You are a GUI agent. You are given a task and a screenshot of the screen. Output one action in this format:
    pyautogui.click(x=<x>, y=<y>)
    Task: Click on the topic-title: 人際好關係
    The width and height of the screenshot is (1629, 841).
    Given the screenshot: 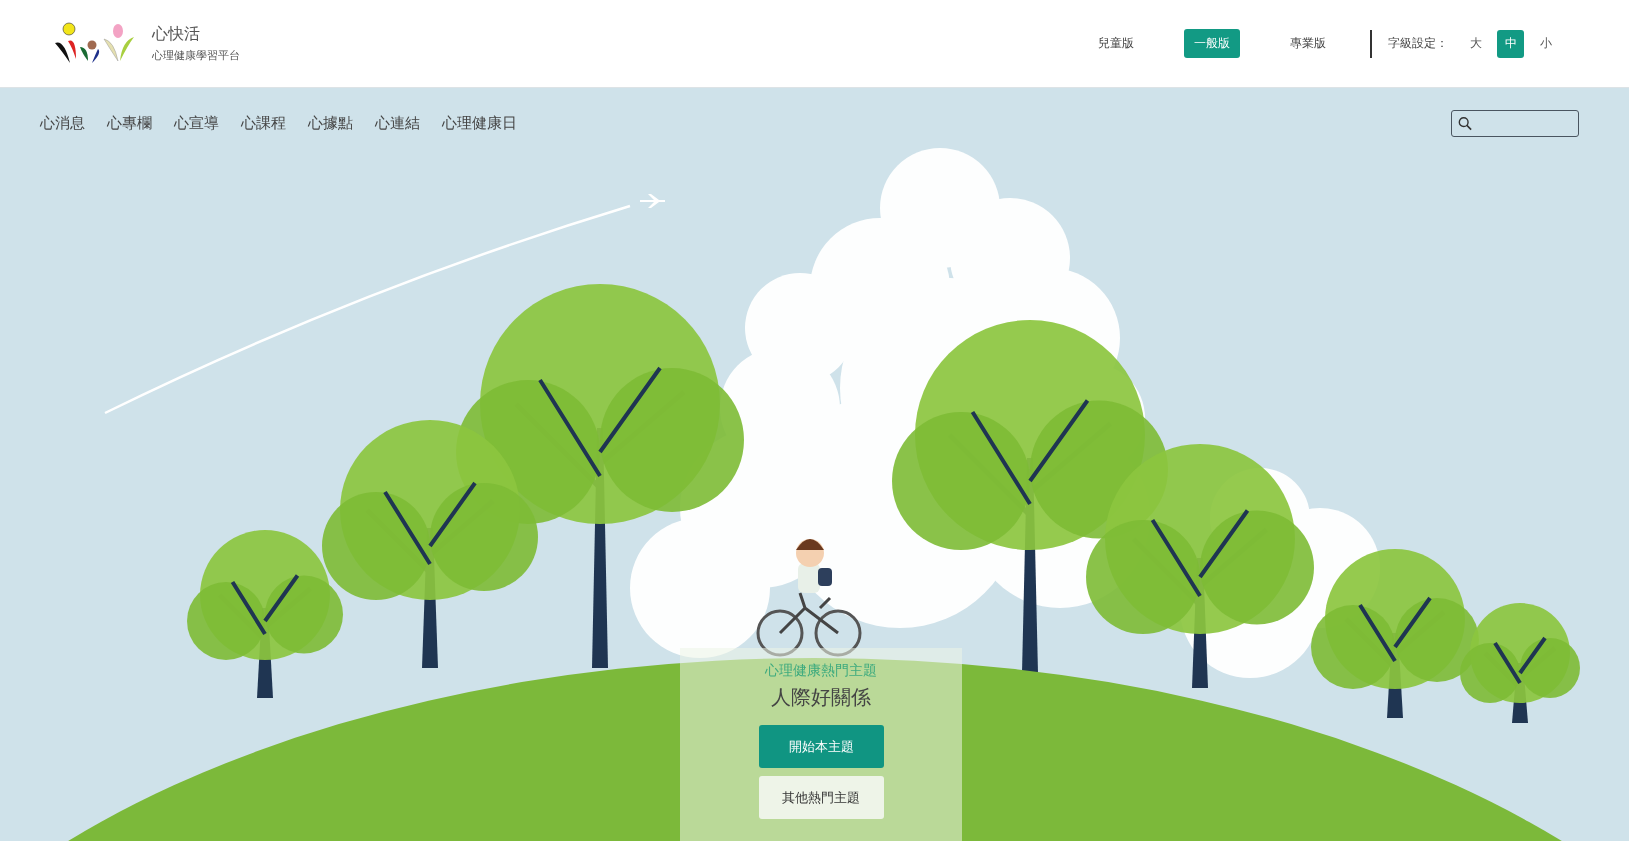 What is the action you would take?
    pyautogui.click(x=821, y=697)
    